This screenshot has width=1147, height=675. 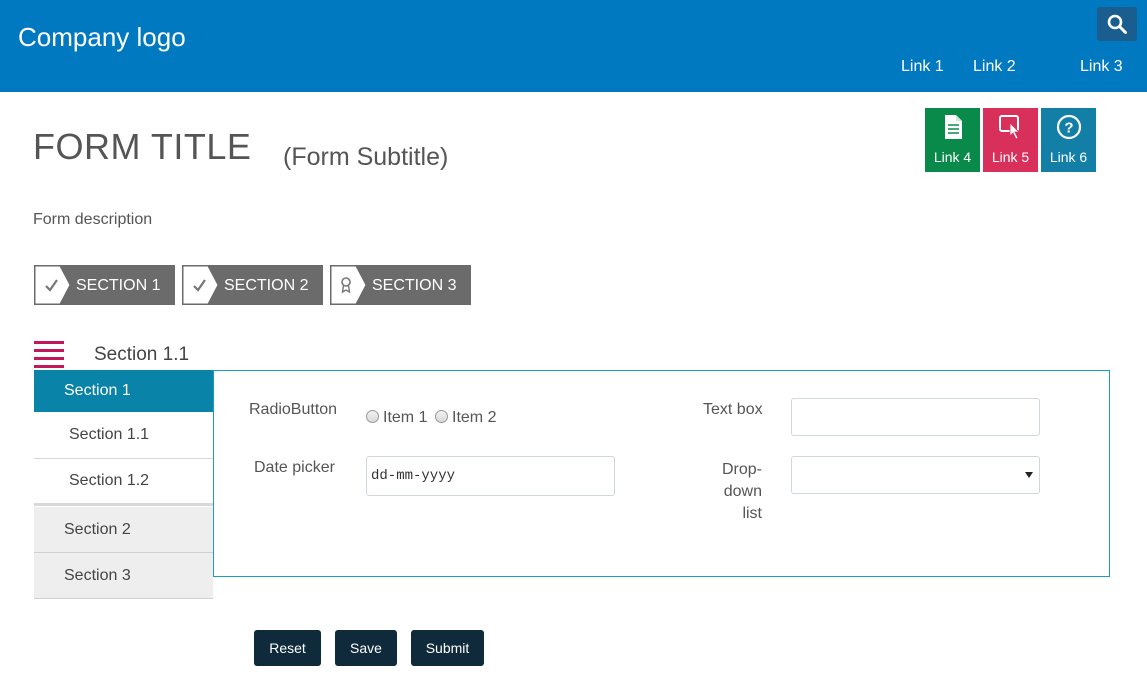 What do you see at coordinates (952, 140) in the screenshot?
I see `tile-link-4: Link 4` at bounding box center [952, 140].